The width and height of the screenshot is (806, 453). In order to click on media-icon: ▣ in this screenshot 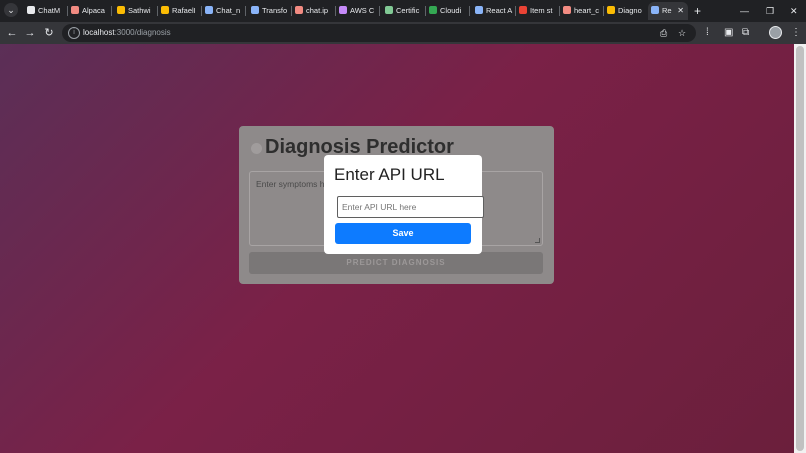, I will do `click(728, 33)`.